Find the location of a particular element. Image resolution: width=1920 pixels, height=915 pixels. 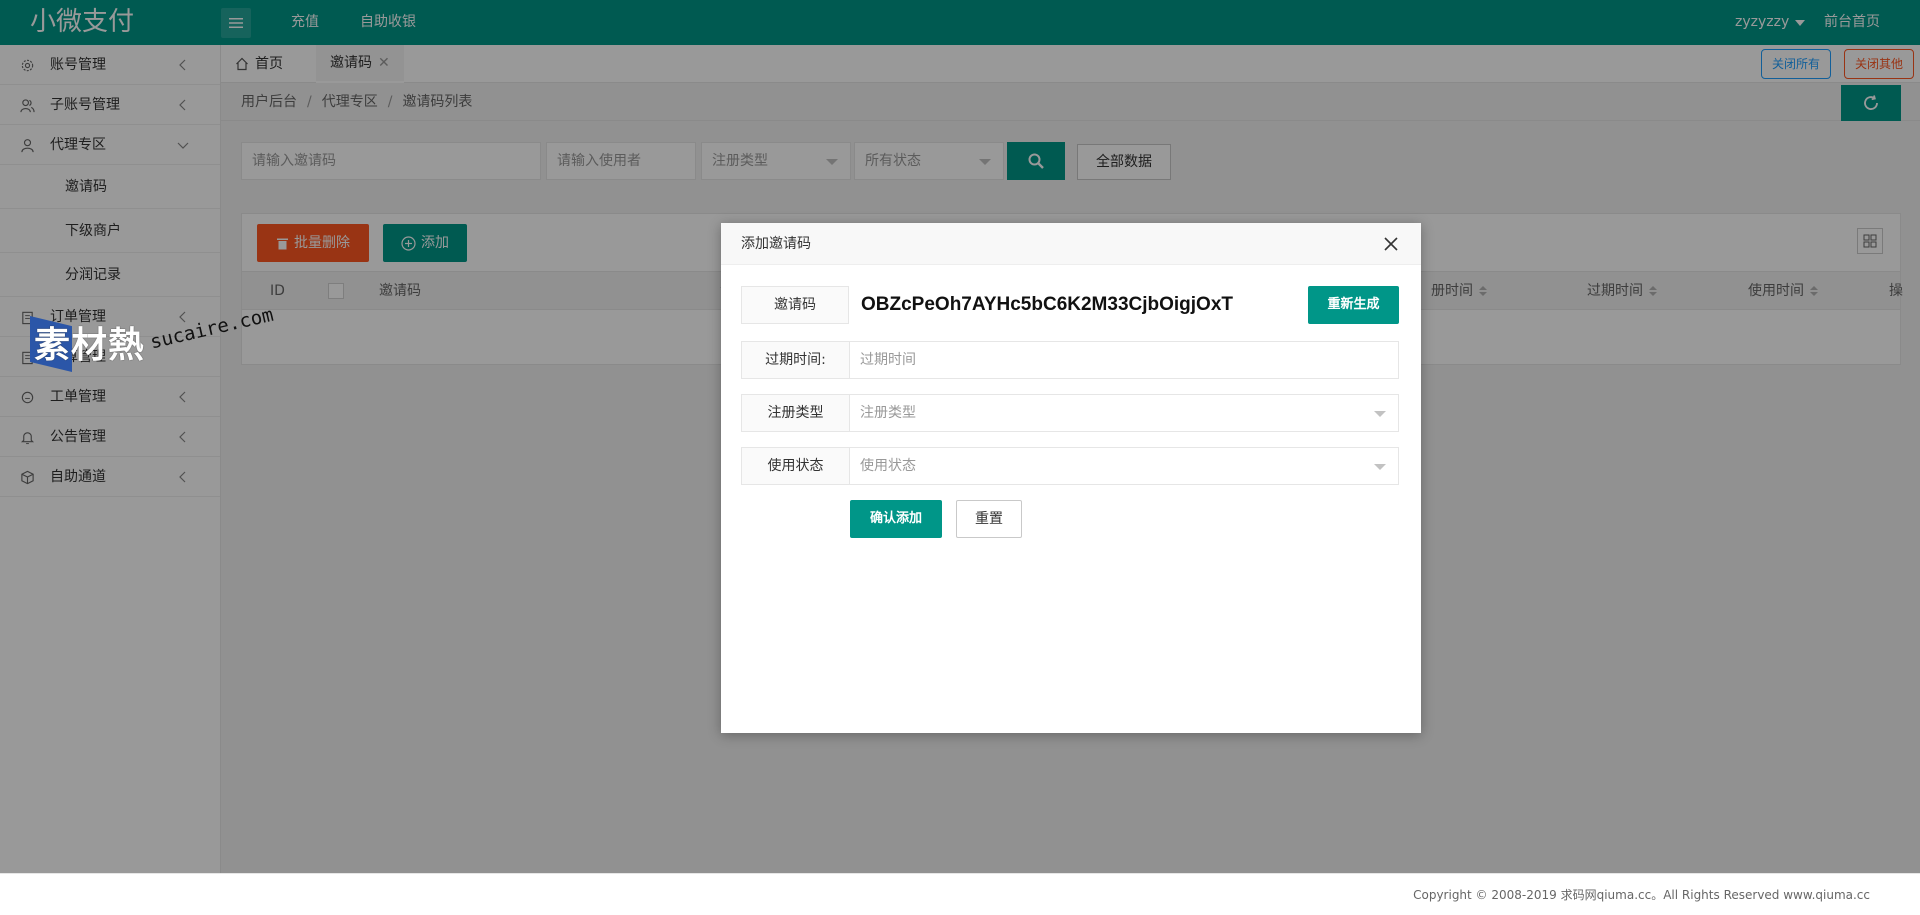

reg-type-dialog-select-value: 注册类型 is located at coordinates (888, 413).